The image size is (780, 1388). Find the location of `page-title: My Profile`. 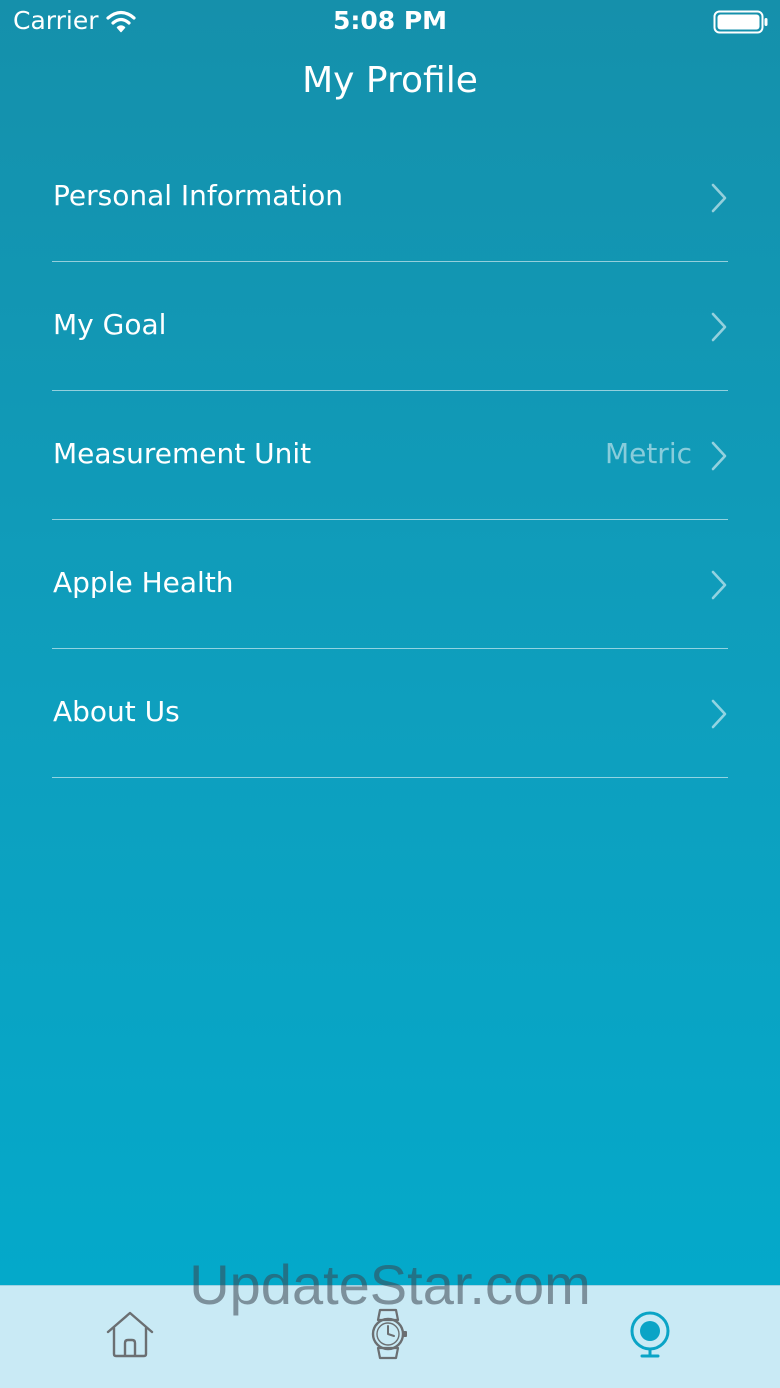

page-title: My Profile is located at coordinates (390, 80).